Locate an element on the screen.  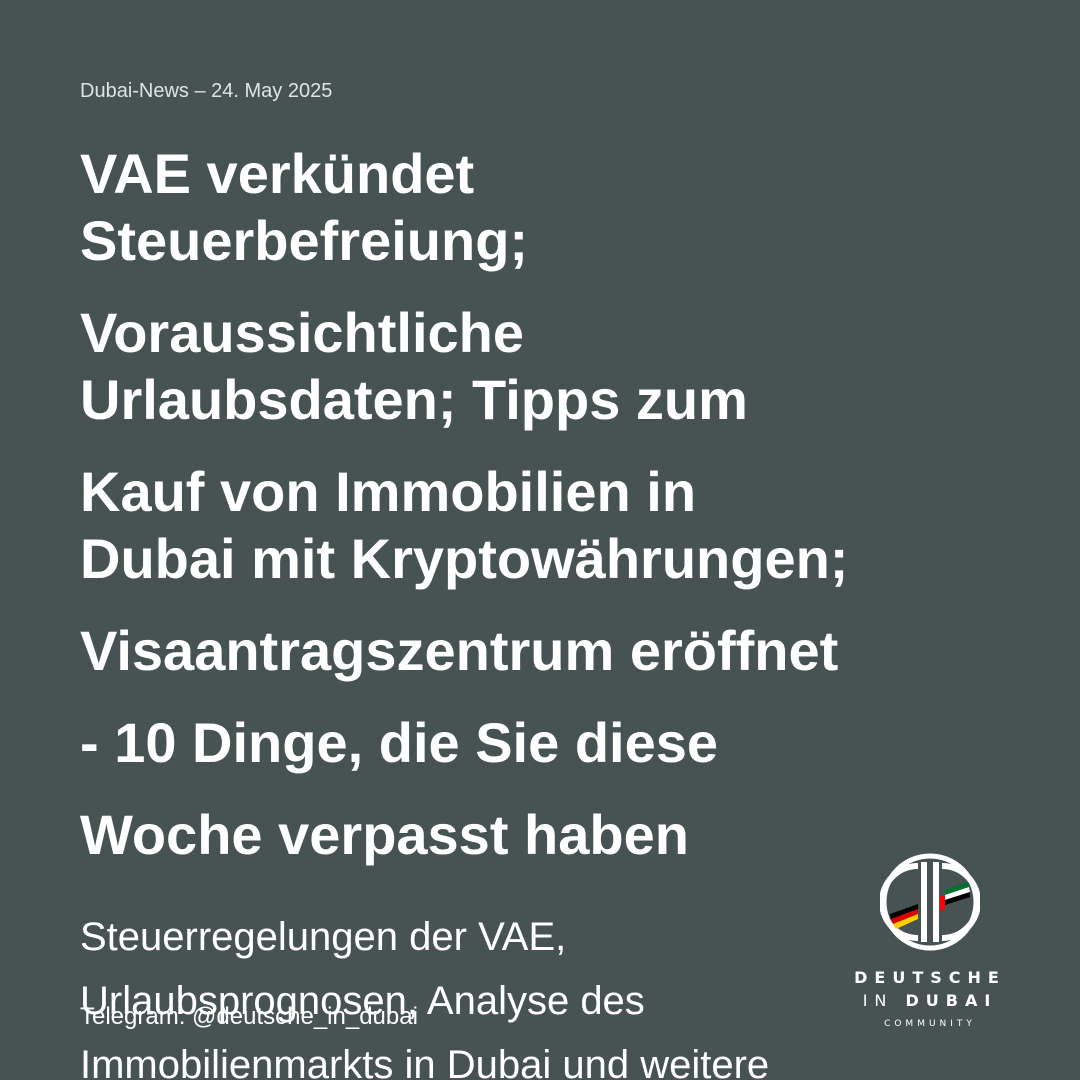
logo-text-dubai: DUBAI is located at coordinates (951, 1000).